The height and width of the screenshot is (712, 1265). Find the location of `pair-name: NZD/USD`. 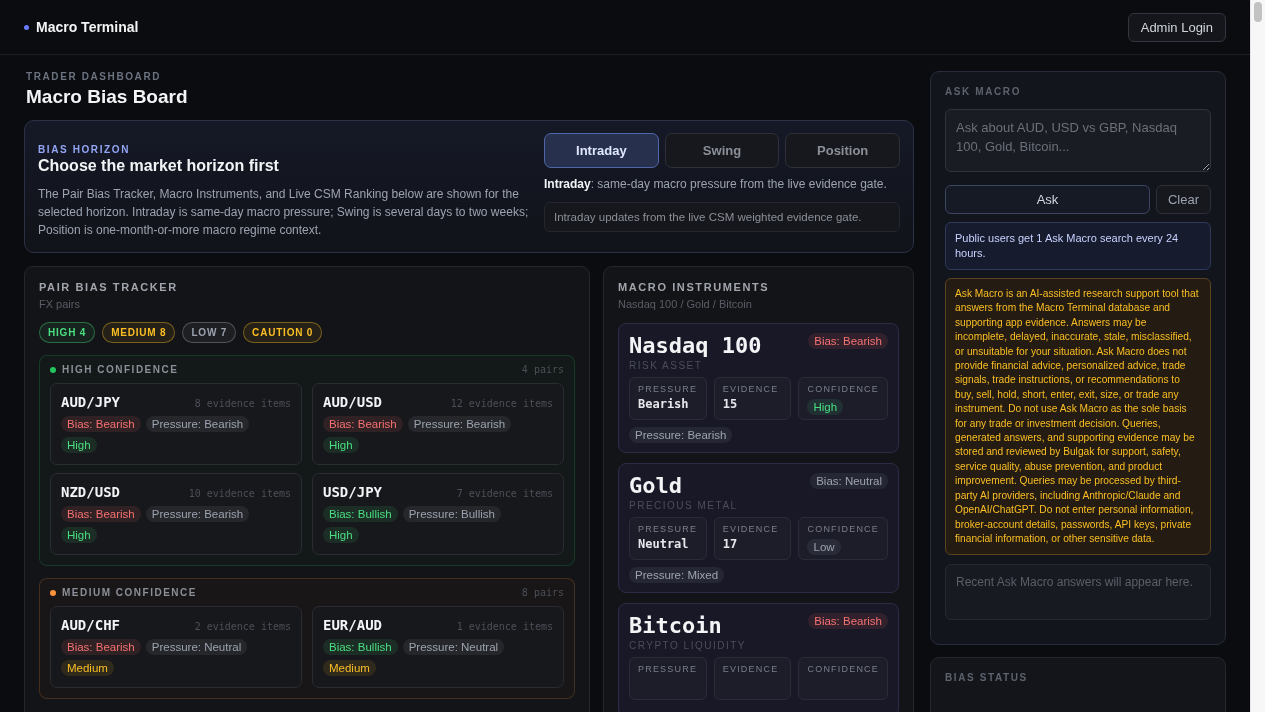

pair-name: NZD/USD is located at coordinates (90, 492).